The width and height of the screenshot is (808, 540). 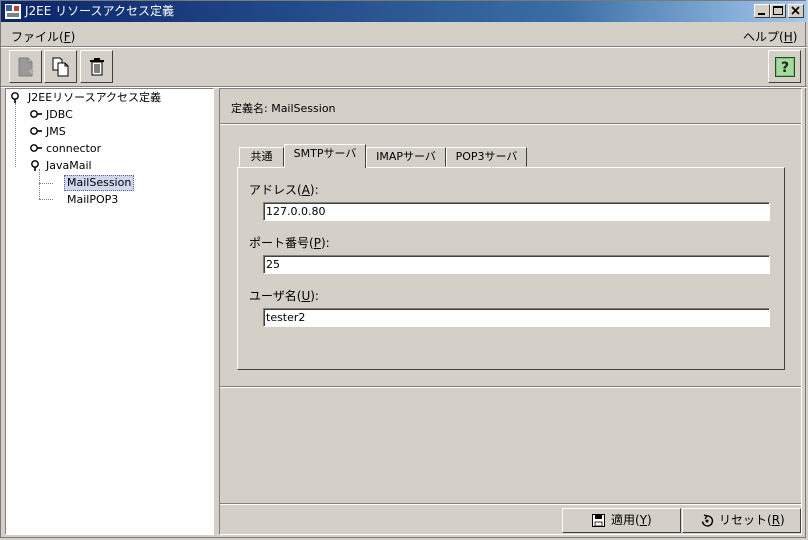 I want to click on form-separator, so click(x=510, y=387).